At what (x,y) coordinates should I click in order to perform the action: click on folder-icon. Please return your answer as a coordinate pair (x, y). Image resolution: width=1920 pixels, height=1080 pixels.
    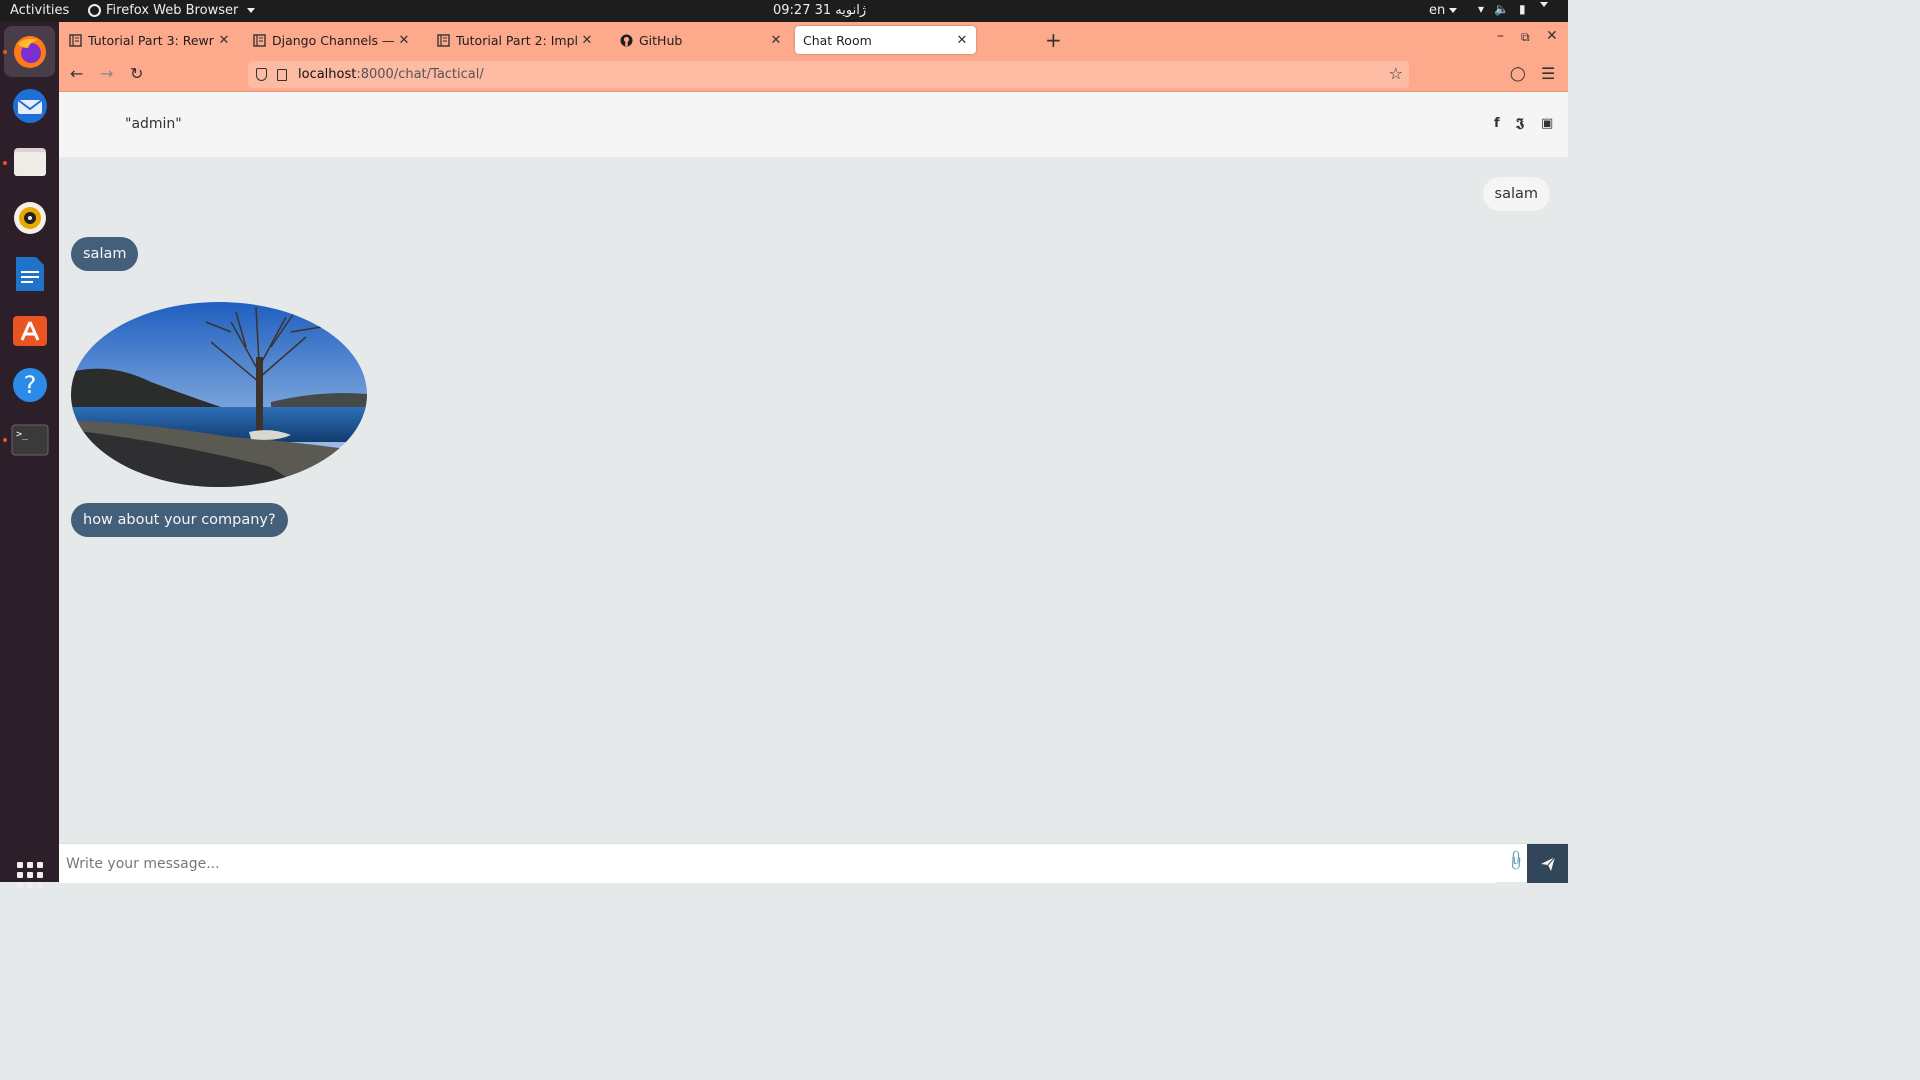
    Looking at the image, I should click on (29, 161).